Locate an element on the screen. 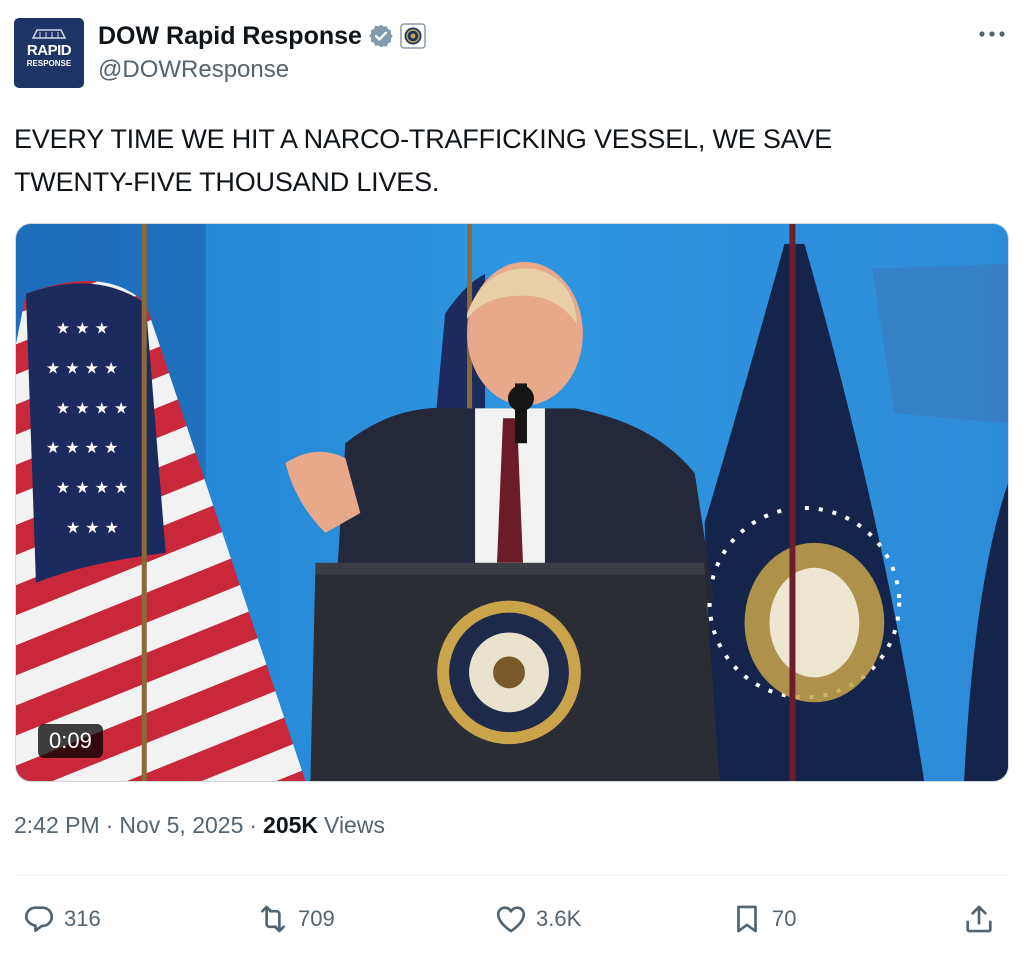 This screenshot has width=1024, height=954. avatar-text-rapid: RAPID is located at coordinates (49, 50).